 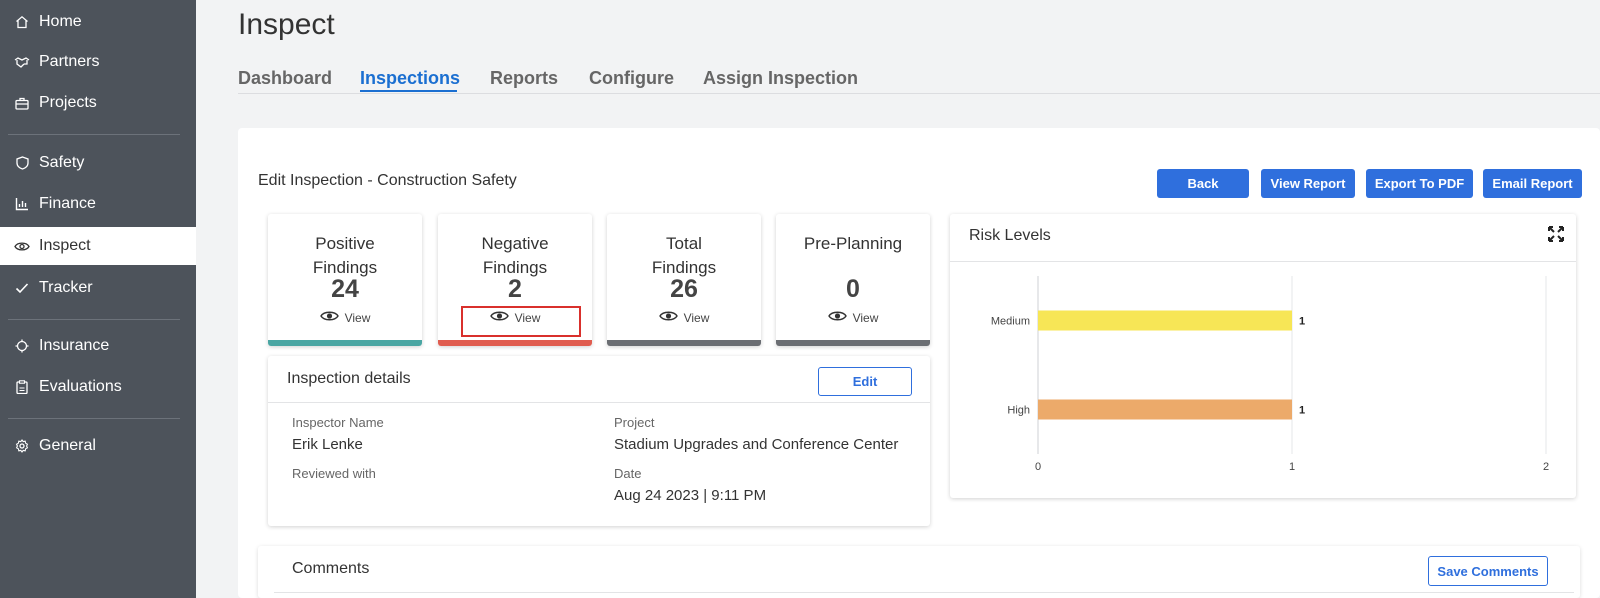 I want to click on sidebar-item-label: Home, so click(x=60, y=21).